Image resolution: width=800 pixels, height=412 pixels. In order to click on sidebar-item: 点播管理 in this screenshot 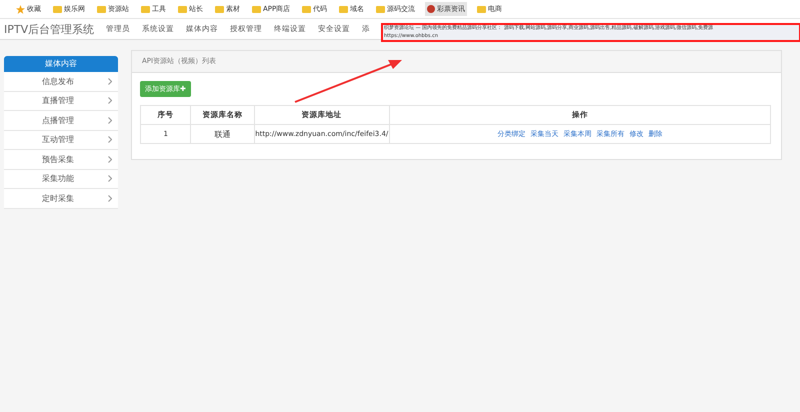, I will do `click(61, 120)`.